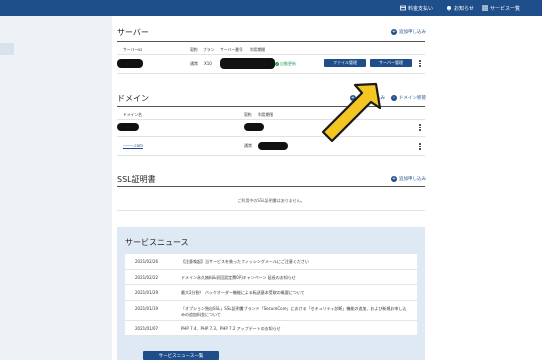  What do you see at coordinates (420, 127) in the screenshot?
I see `domain-more-icon` at bounding box center [420, 127].